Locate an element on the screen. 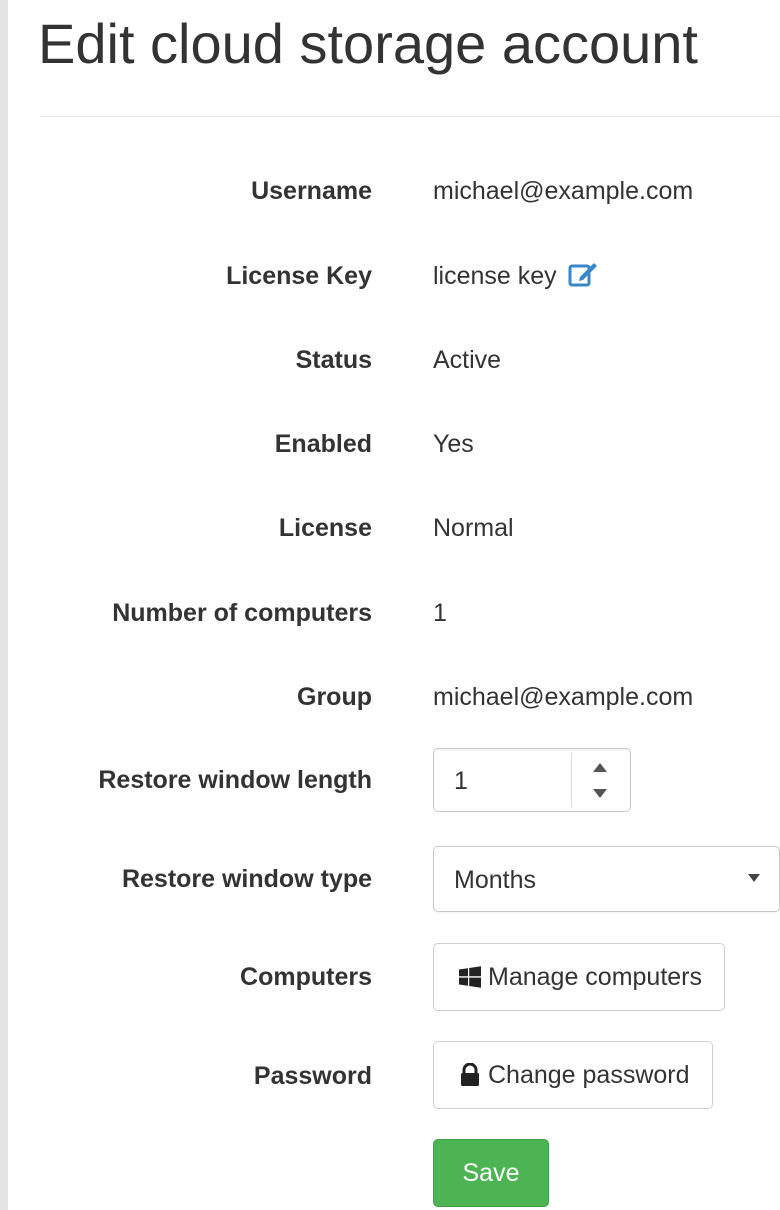 The image size is (780, 1210). caret-down-icon is located at coordinates (600, 793).